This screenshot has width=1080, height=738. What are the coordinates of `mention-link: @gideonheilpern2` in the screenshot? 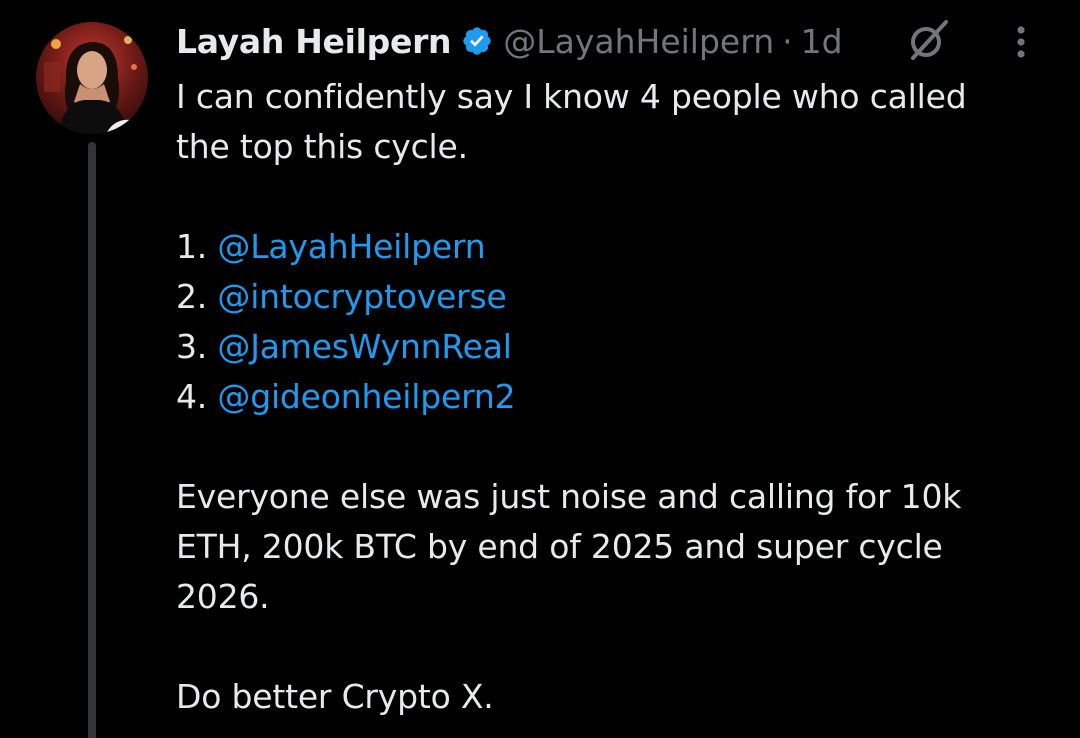 It's located at (366, 396).